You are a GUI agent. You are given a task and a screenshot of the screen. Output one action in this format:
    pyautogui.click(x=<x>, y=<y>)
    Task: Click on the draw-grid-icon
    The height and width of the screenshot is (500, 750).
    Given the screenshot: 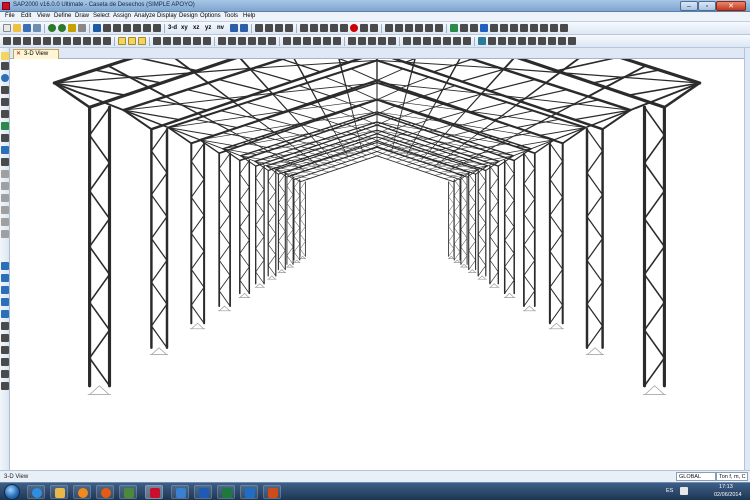 What is the action you would take?
    pyautogui.click(x=5, y=126)
    